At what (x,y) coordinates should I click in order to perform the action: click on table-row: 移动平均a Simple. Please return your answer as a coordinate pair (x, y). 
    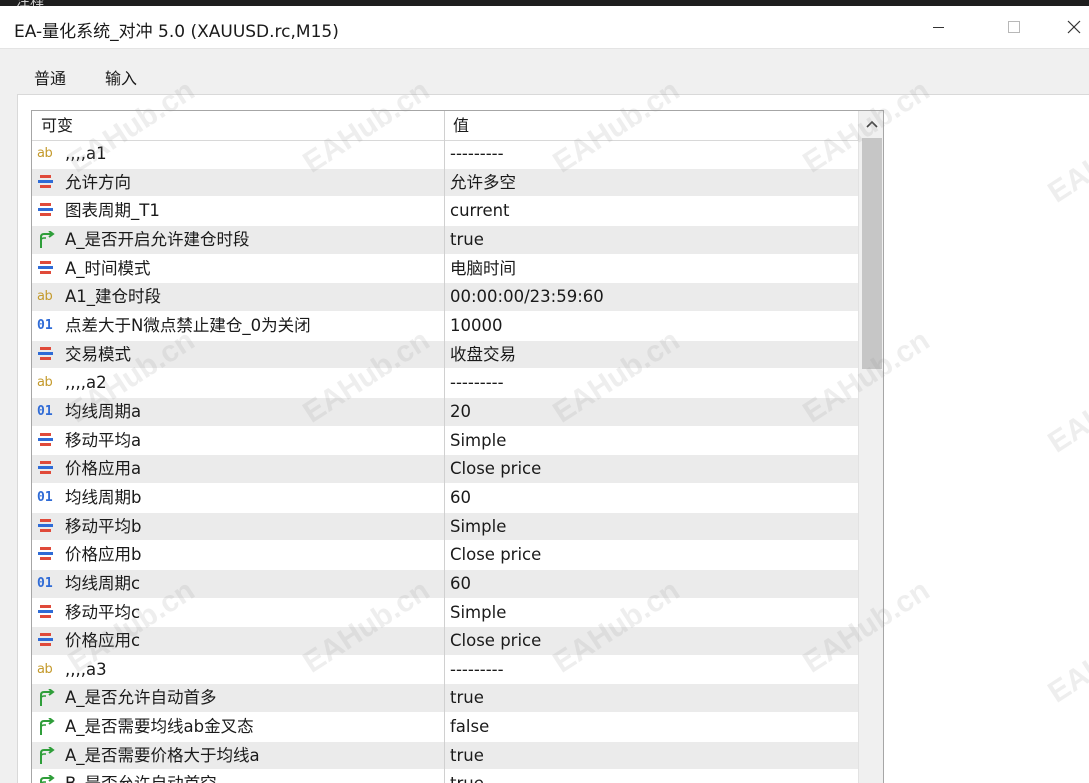
    Looking at the image, I should click on (445, 441).